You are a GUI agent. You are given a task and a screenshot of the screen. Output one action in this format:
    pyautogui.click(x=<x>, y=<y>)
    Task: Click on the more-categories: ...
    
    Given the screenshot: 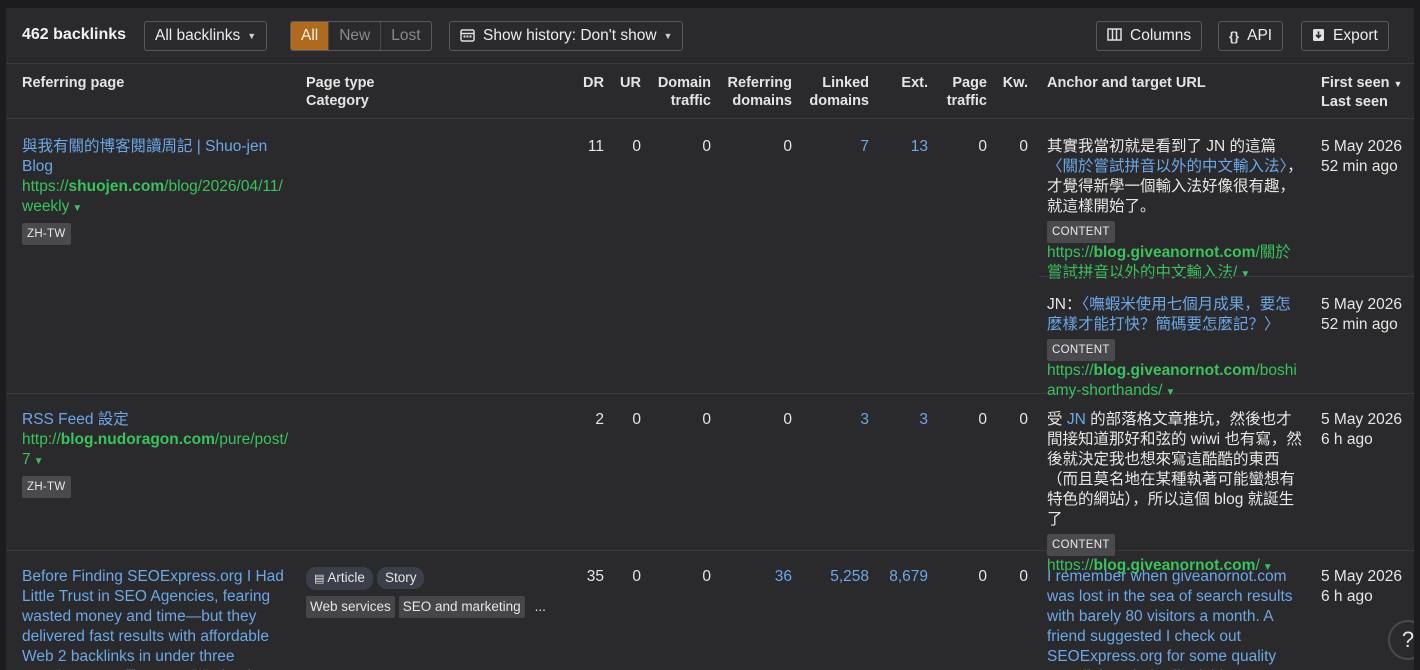 What is the action you would take?
    pyautogui.click(x=540, y=606)
    